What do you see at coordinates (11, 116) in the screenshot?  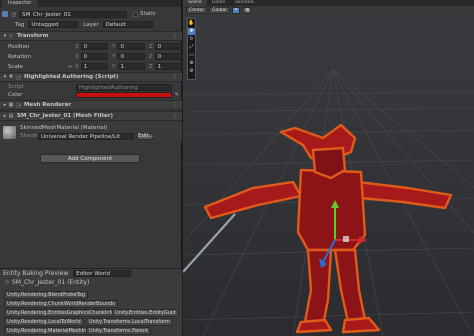 I see `mesh-filter-icon: ▤` at bounding box center [11, 116].